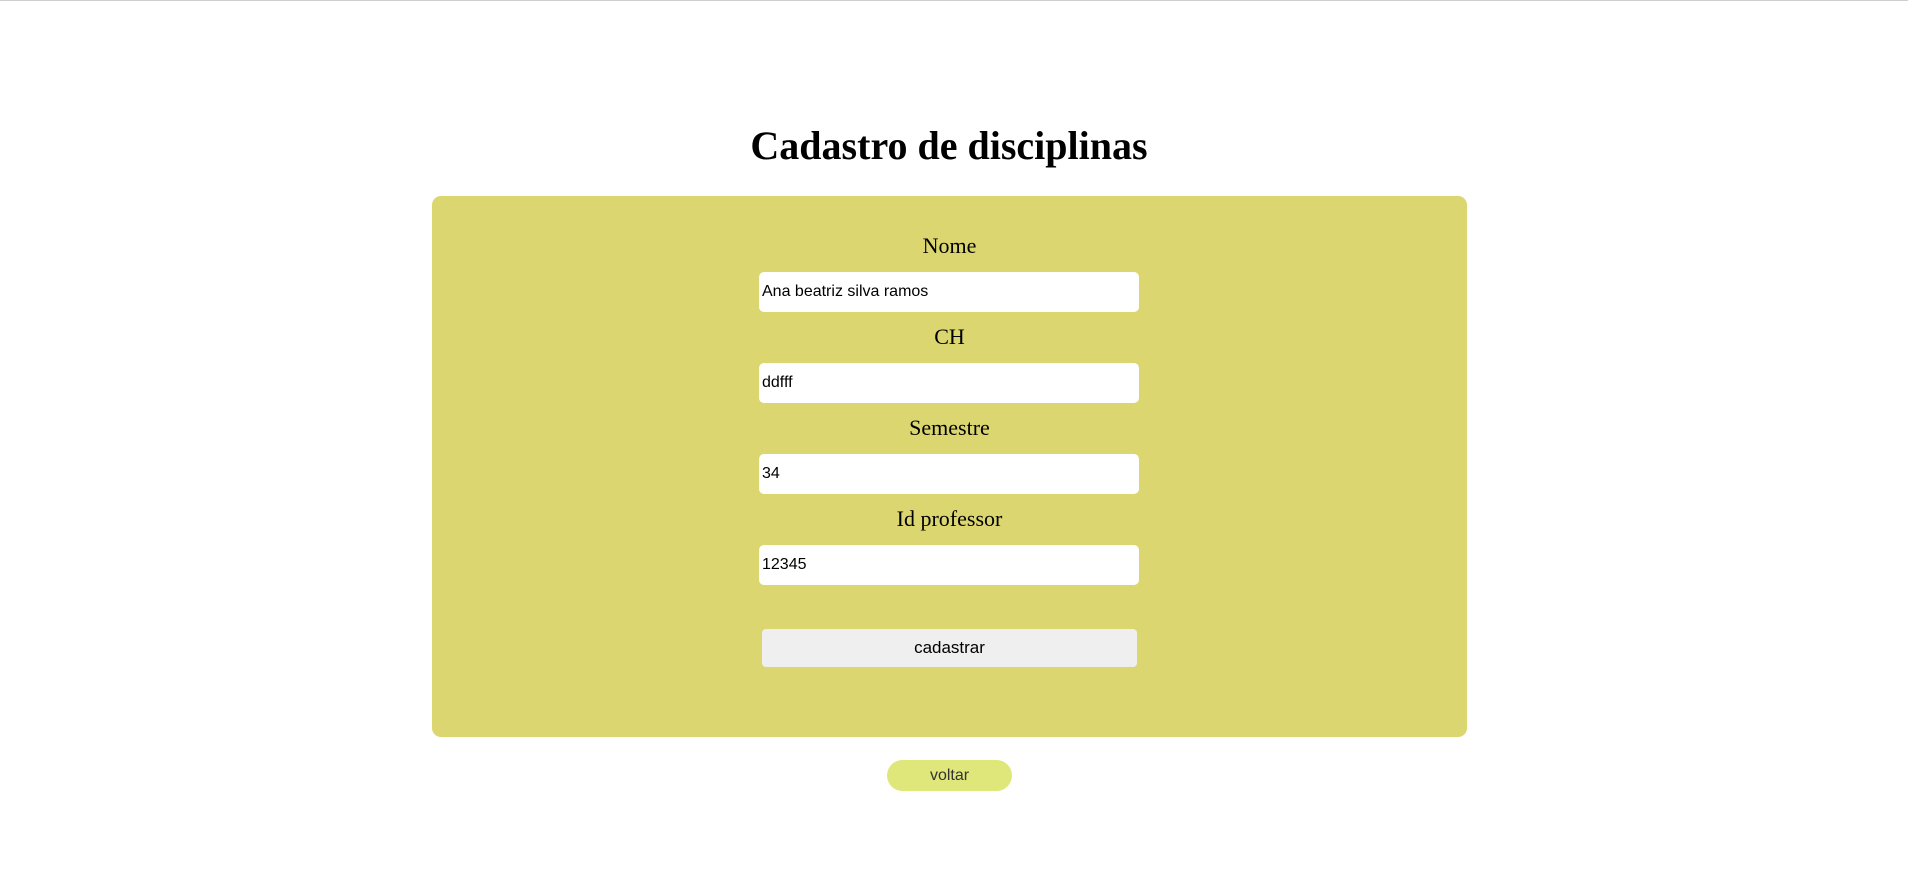 The image size is (1908, 883). I want to click on page-title: Cadastro de disciplinas, so click(949, 145).